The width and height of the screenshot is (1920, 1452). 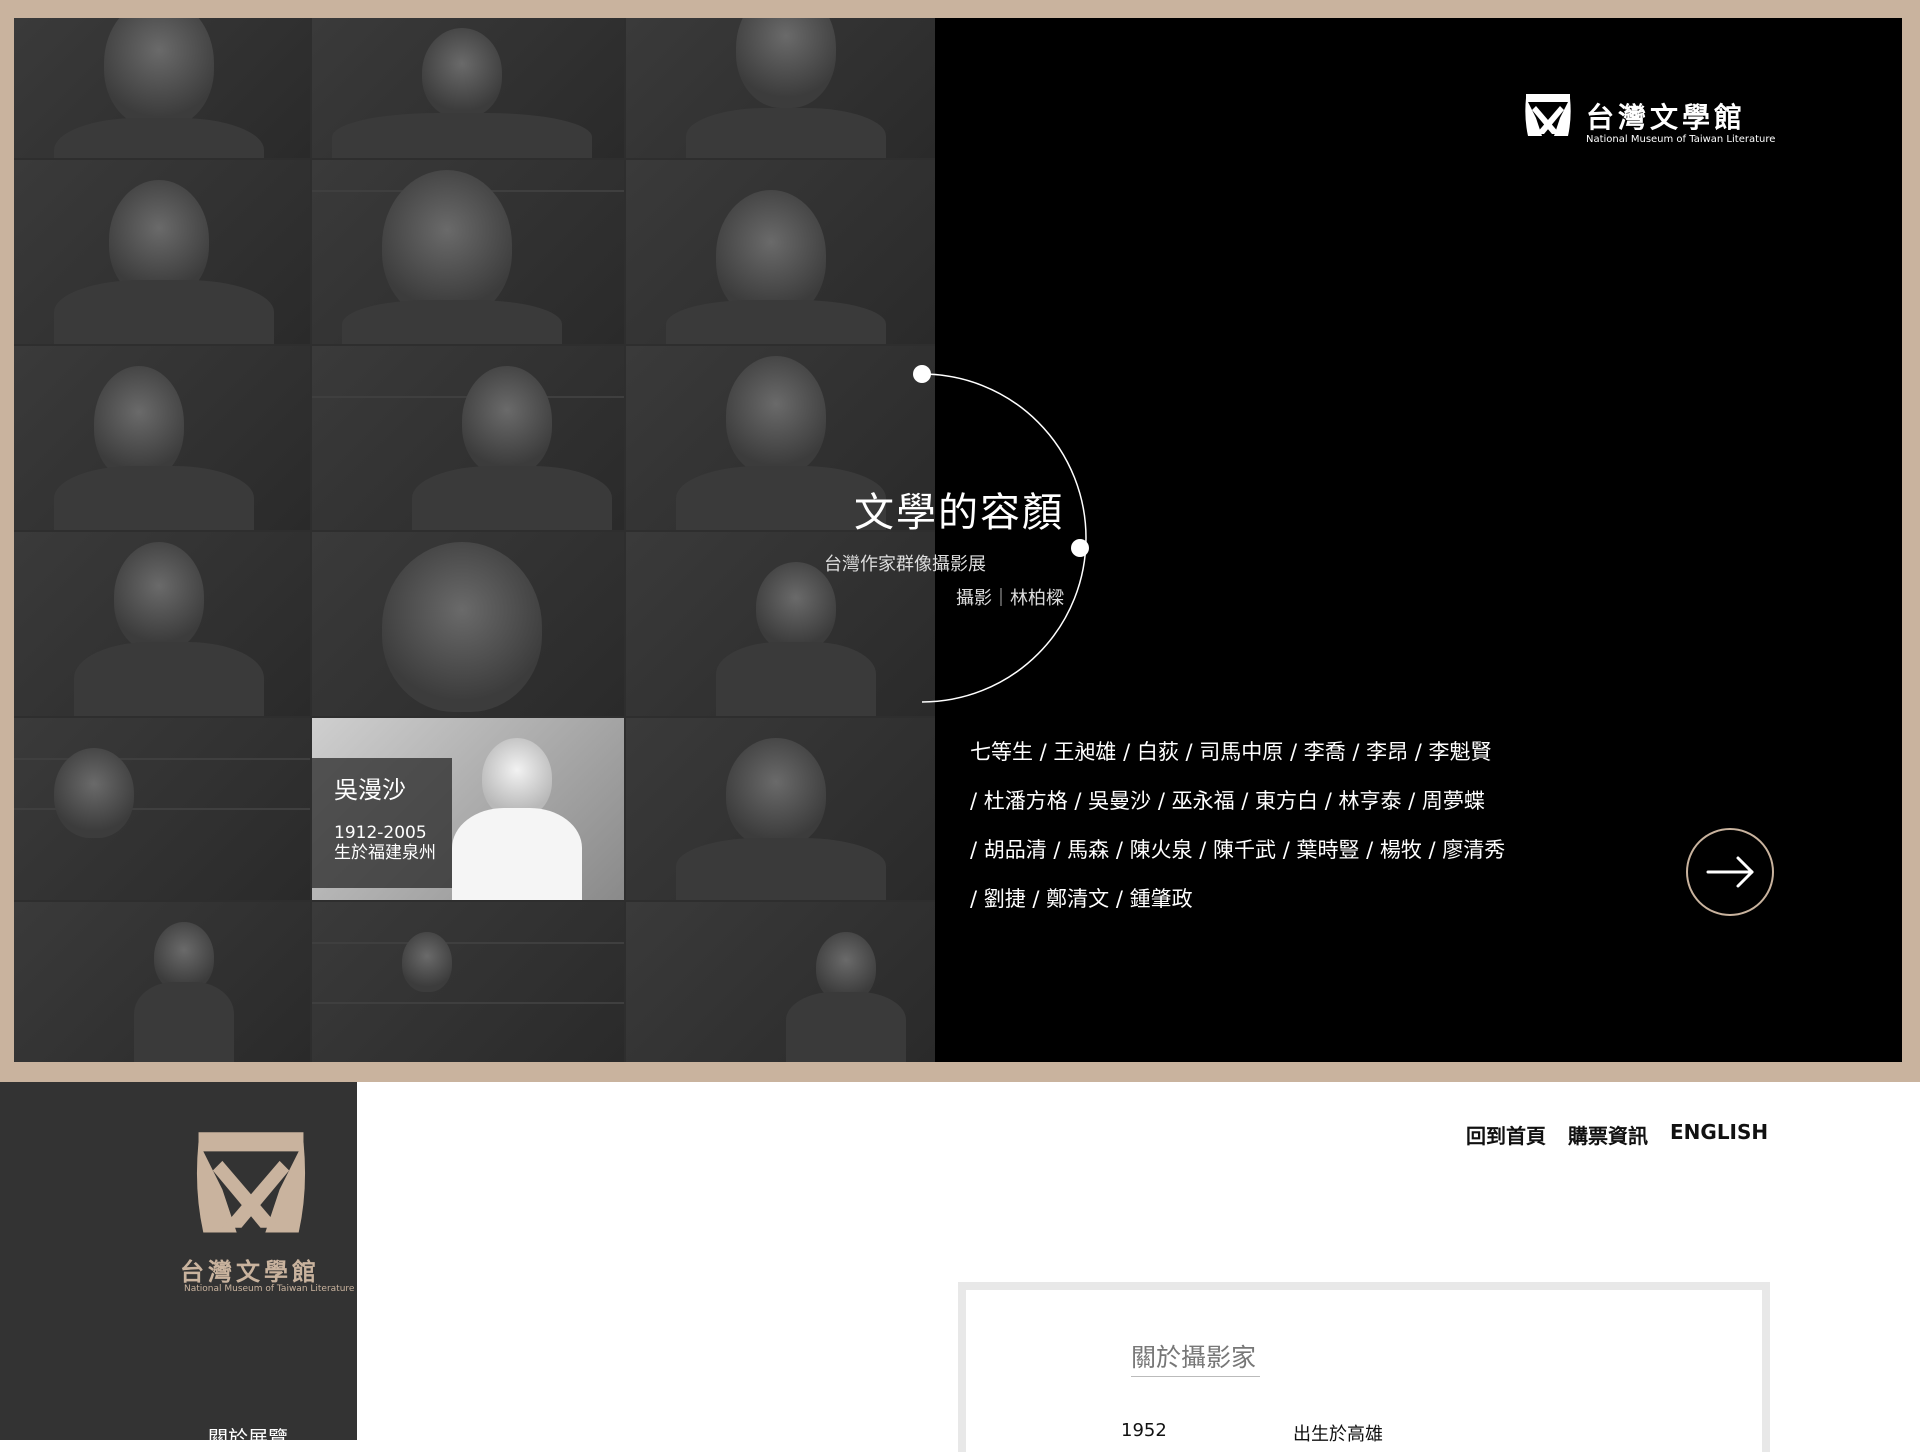 I want to click on writers-line: / 胡品清 / 馬森 / 陳火泉 / 陳千武 / 葉時豎 / 楊牧 / 廖清秀, so click(x=1238, y=850).